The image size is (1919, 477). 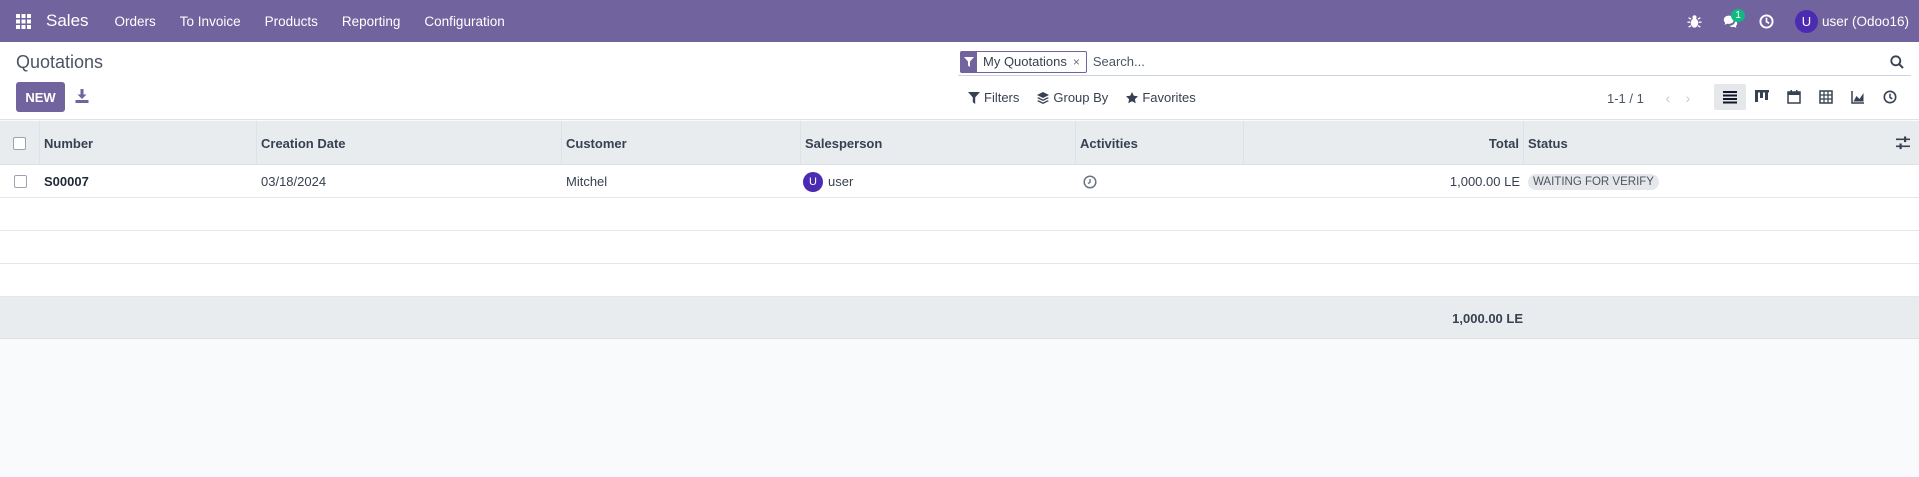 I want to click on search-options: Filters Group By Favorites, so click(x=1082, y=97).